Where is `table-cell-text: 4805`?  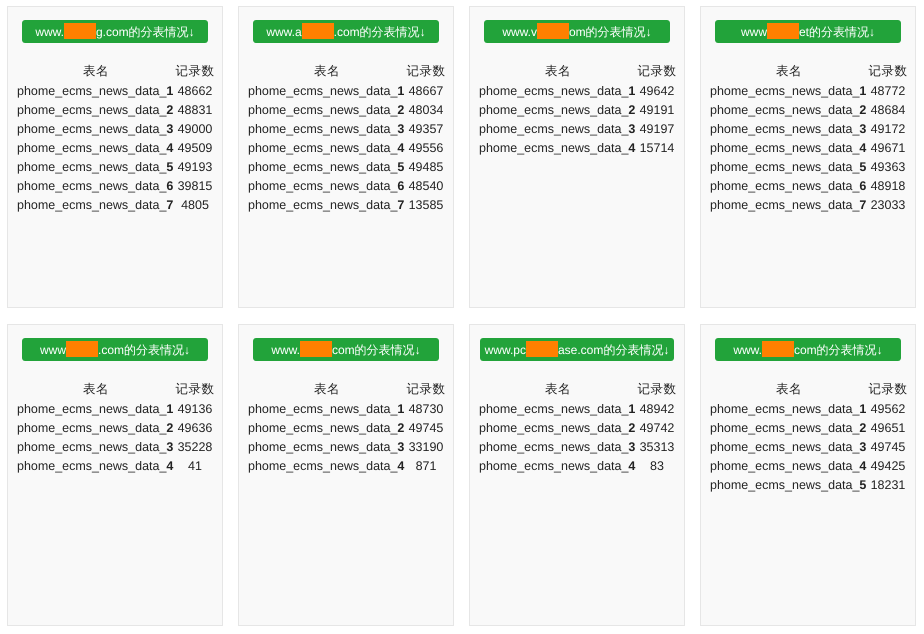
table-cell-text: 4805 is located at coordinates (195, 205).